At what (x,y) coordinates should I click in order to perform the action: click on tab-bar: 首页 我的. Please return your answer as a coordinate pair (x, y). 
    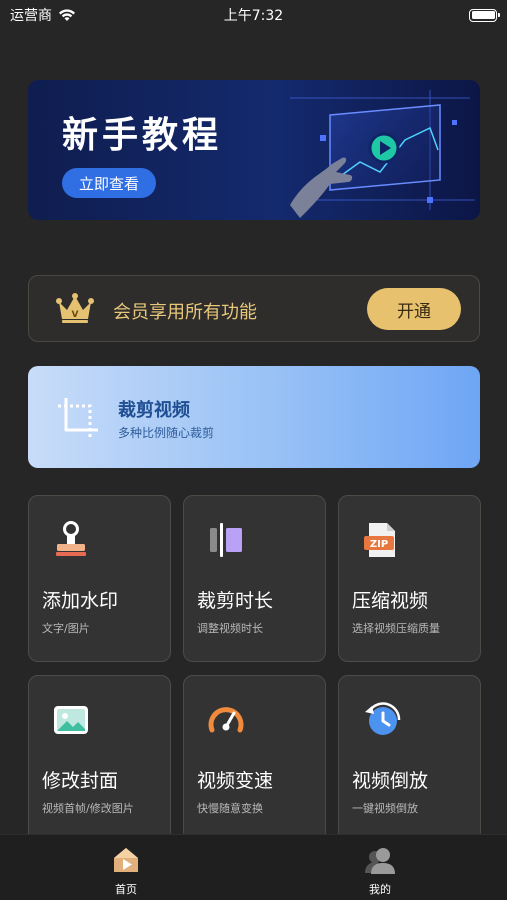
    Looking at the image, I should click on (253, 867).